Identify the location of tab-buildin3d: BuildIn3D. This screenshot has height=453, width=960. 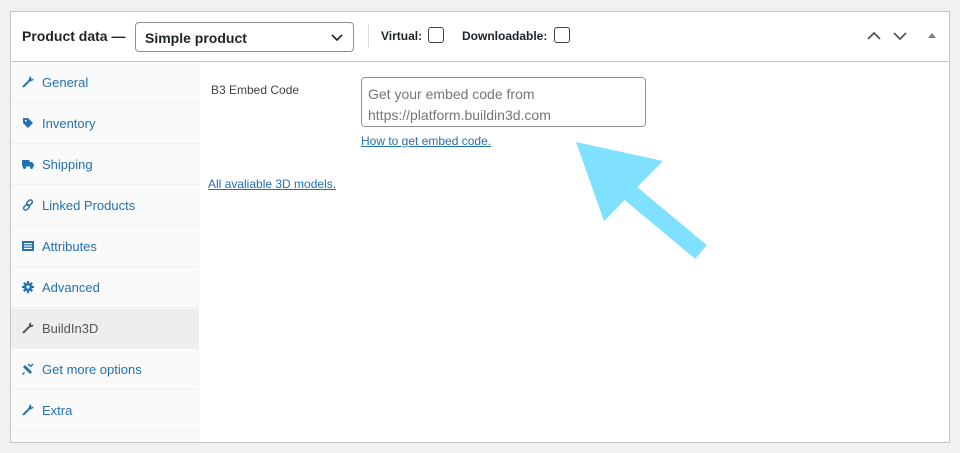
(105, 329).